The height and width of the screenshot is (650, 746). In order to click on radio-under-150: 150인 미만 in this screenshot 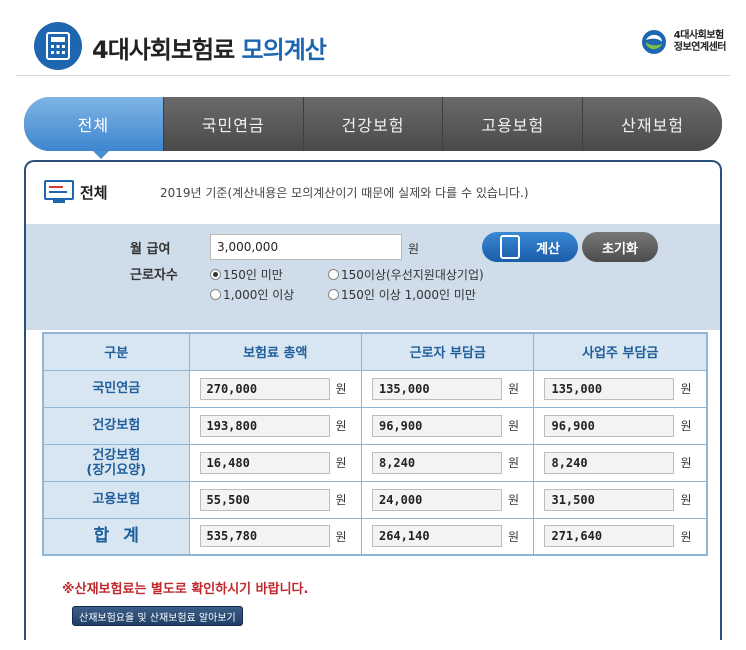, I will do `click(246, 274)`.